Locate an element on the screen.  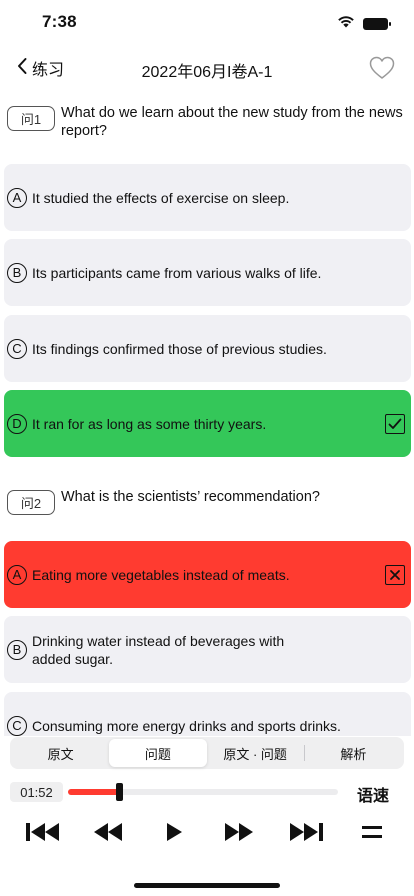
play-icon is located at coordinates (174, 834).